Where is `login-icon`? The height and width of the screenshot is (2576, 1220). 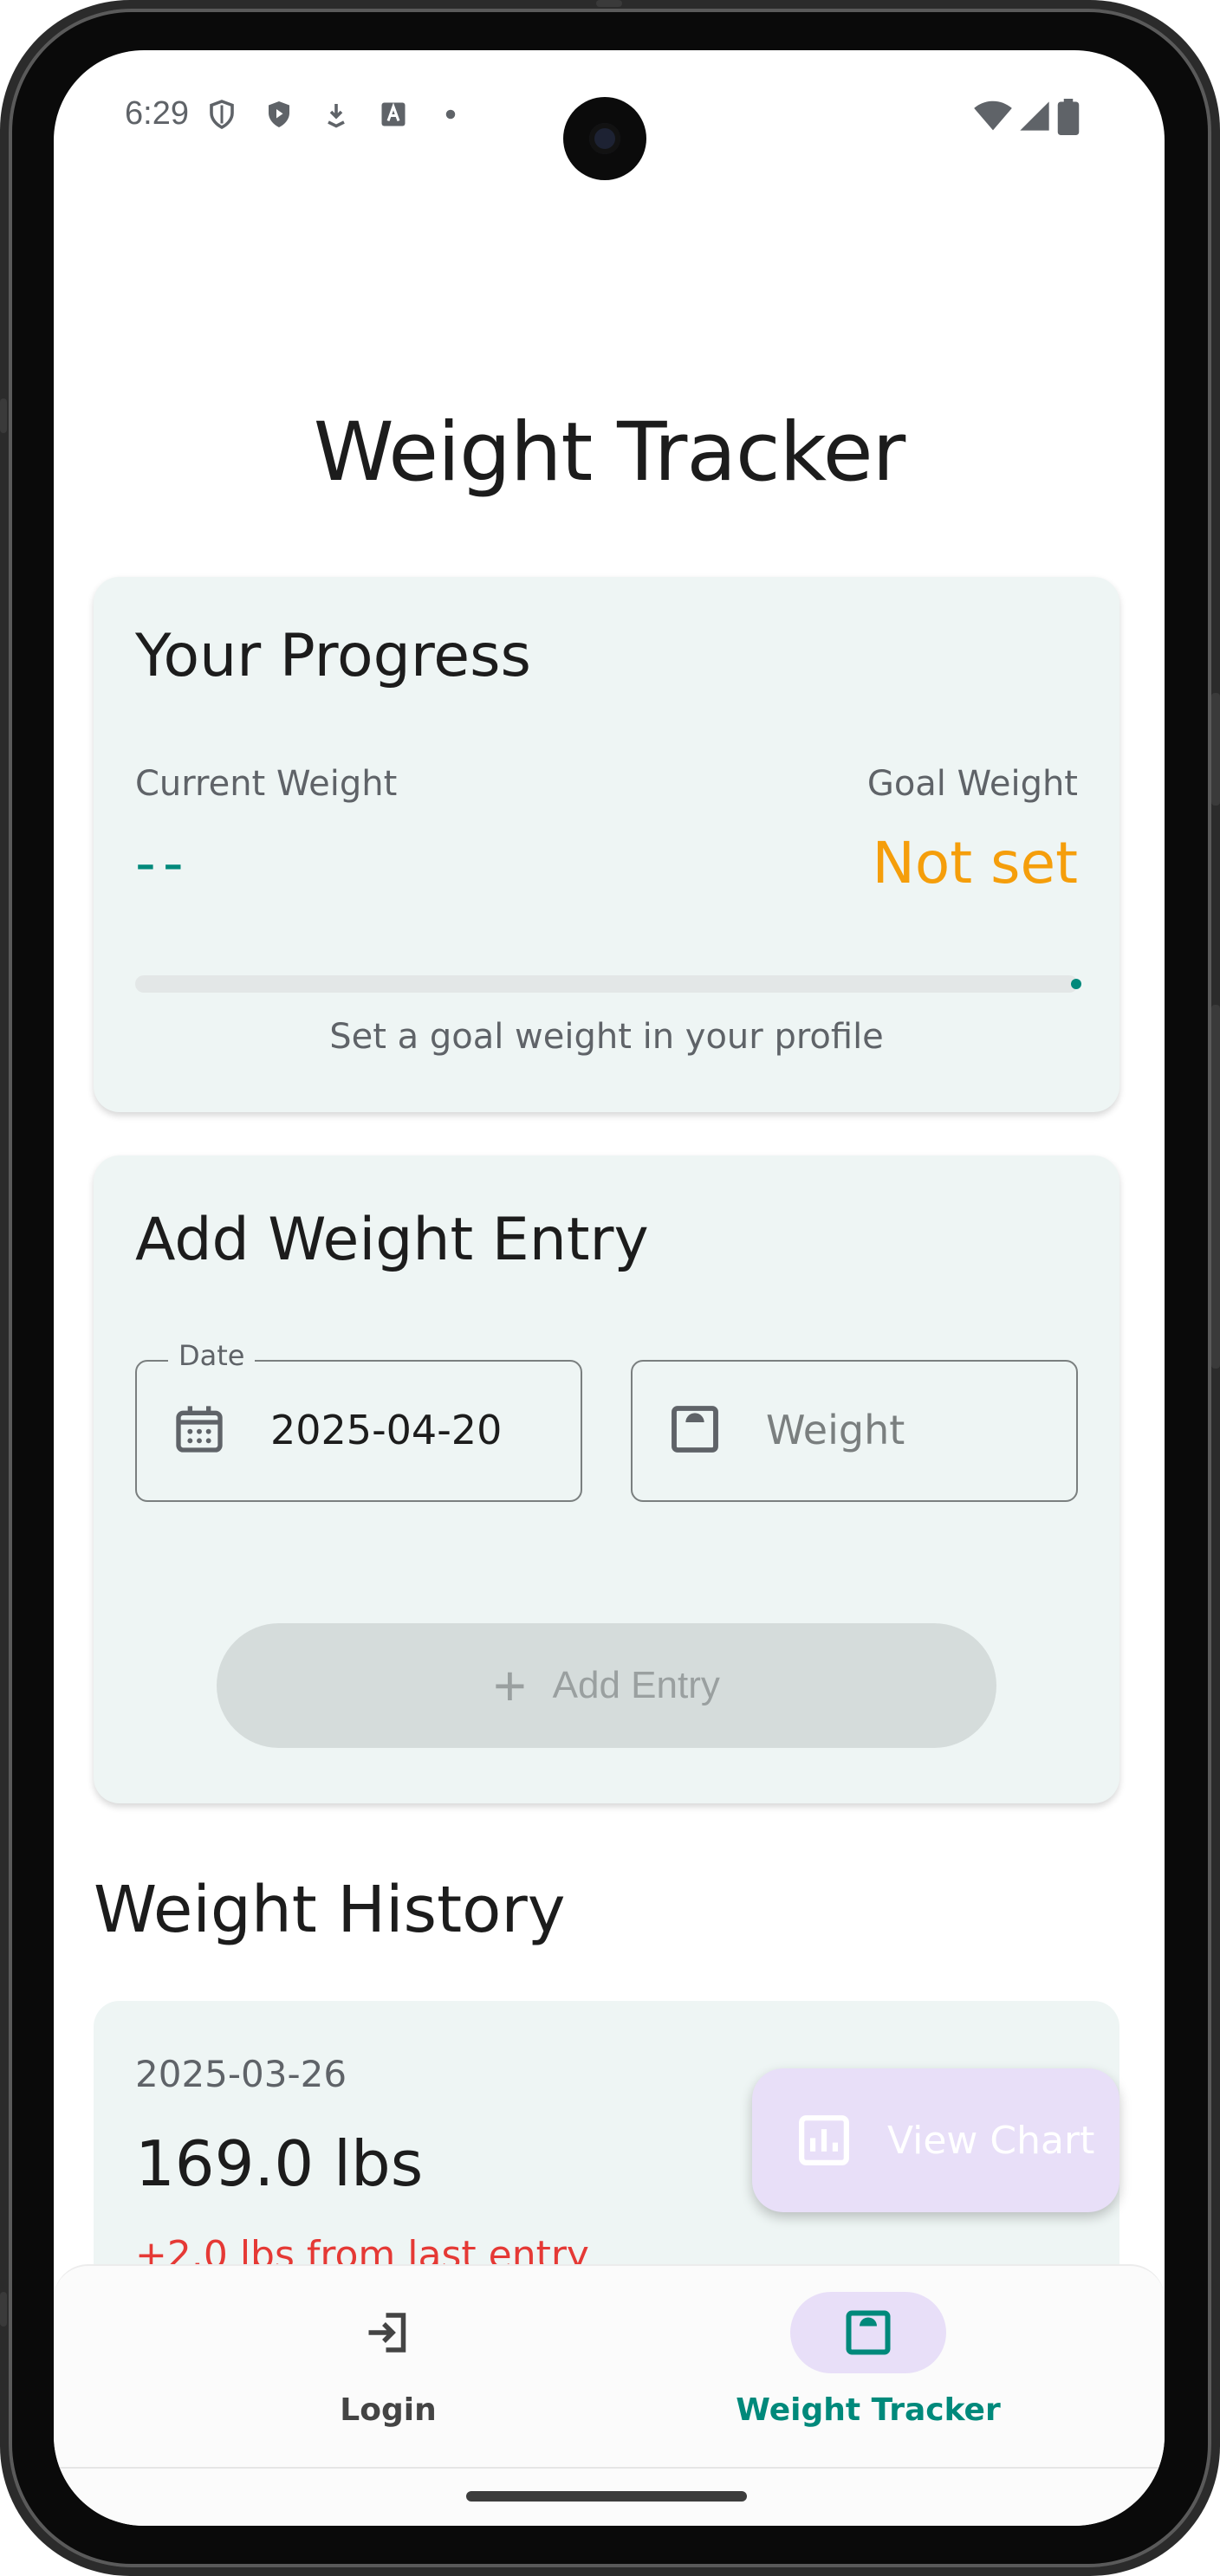 login-icon is located at coordinates (387, 2333).